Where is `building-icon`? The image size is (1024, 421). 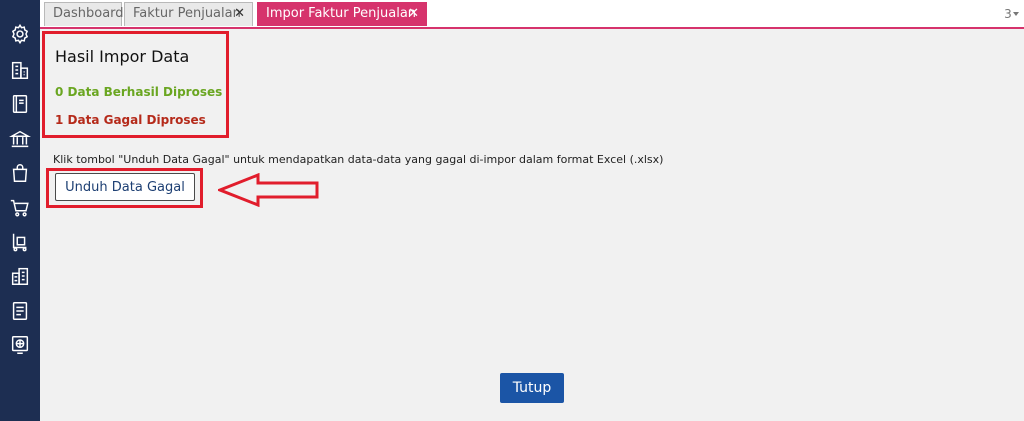 building-icon is located at coordinates (20, 70).